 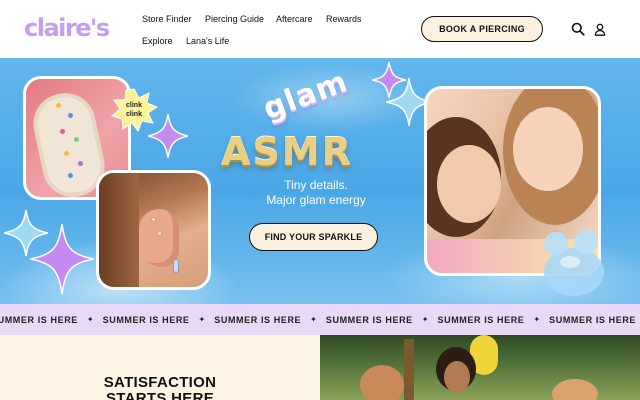 I want to click on promo-panel: SATISFACTION STARTS HERE, so click(x=160, y=367).